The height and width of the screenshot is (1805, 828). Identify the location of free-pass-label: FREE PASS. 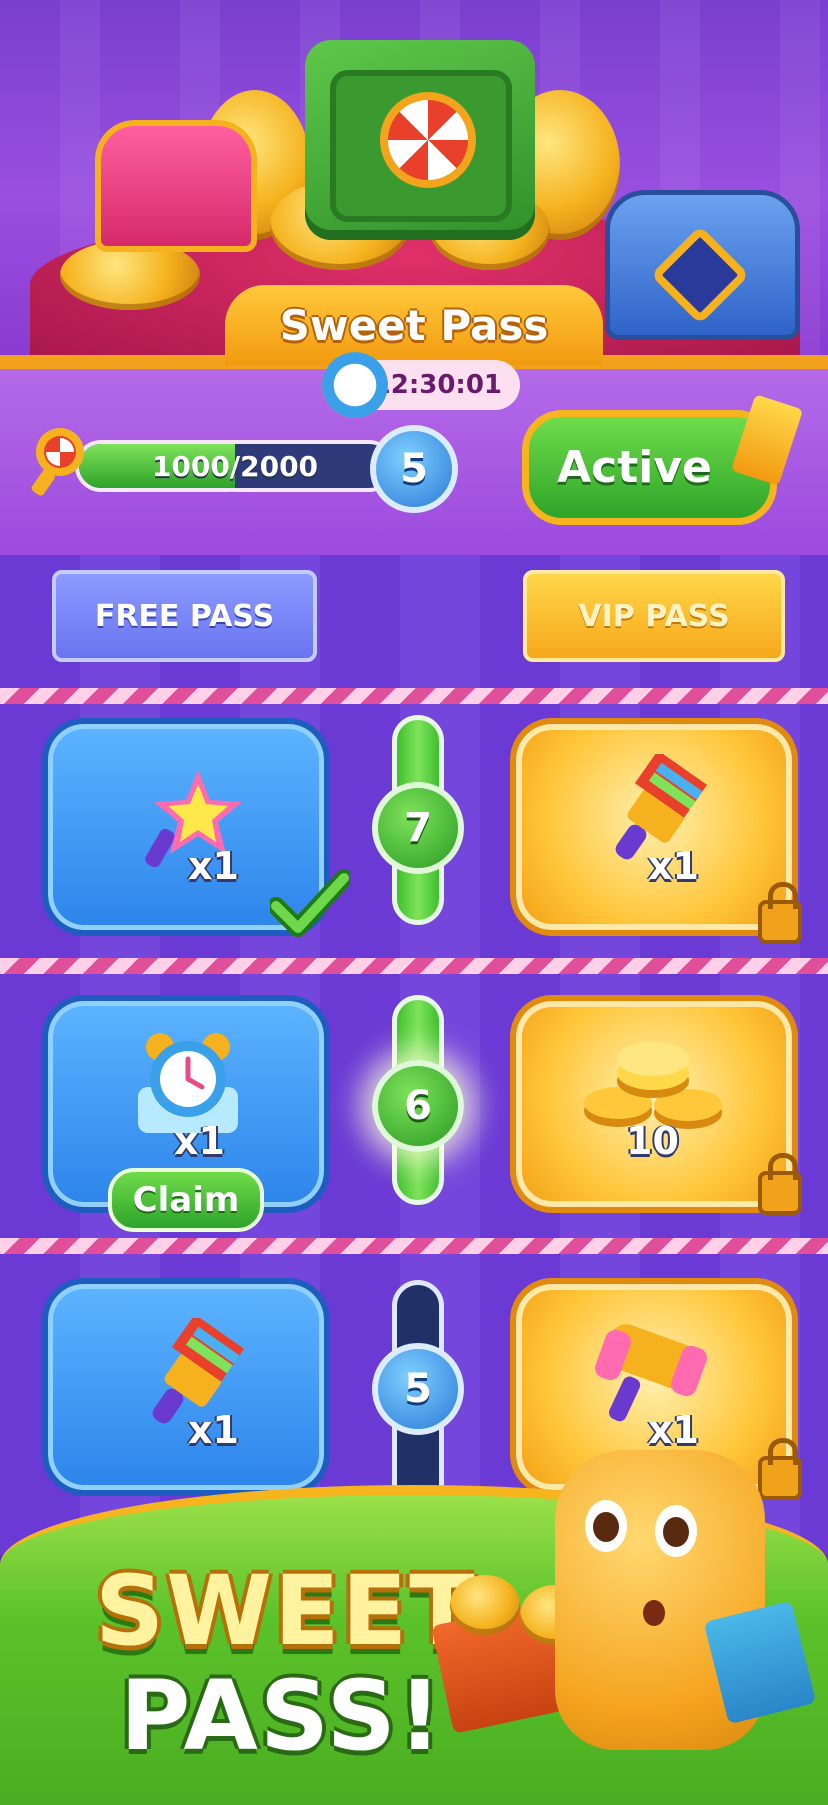
(184, 616).